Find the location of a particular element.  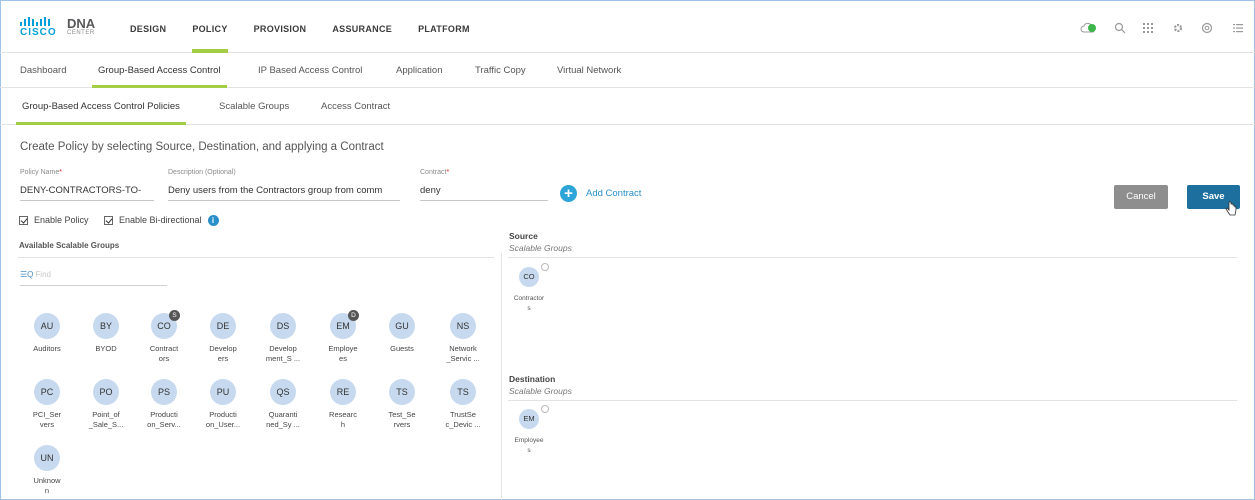

tab-gbac-policies: Group-Based Access Control Policies is located at coordinates (101, 107).